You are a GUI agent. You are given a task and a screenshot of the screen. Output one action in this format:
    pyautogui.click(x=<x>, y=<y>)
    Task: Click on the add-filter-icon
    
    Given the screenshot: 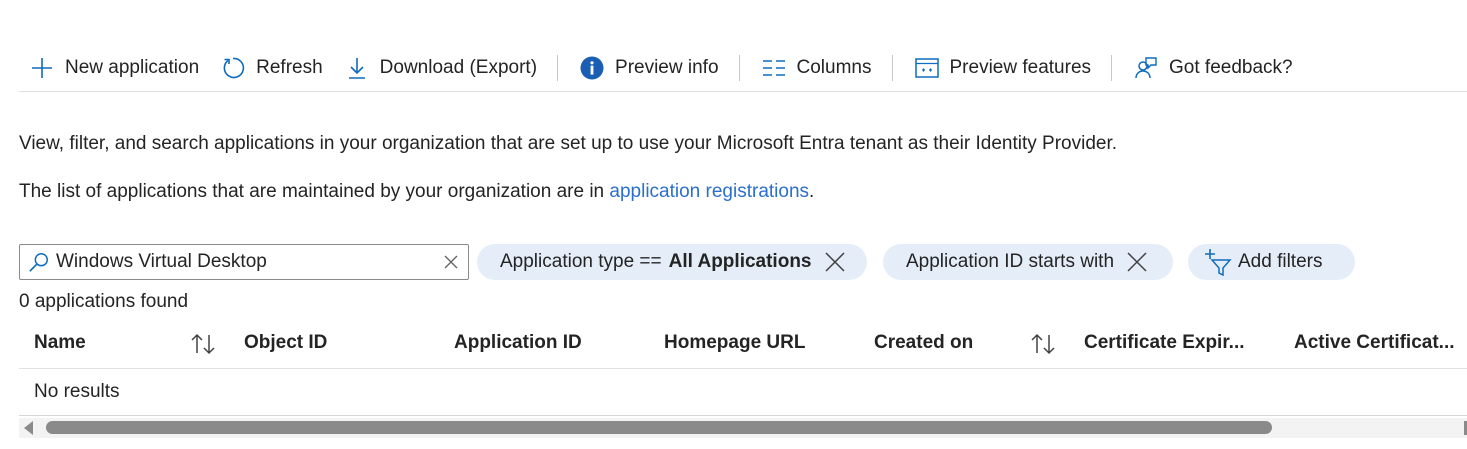 What is the action you would take?
    pyautogui.click(x=1218, y=262)
    